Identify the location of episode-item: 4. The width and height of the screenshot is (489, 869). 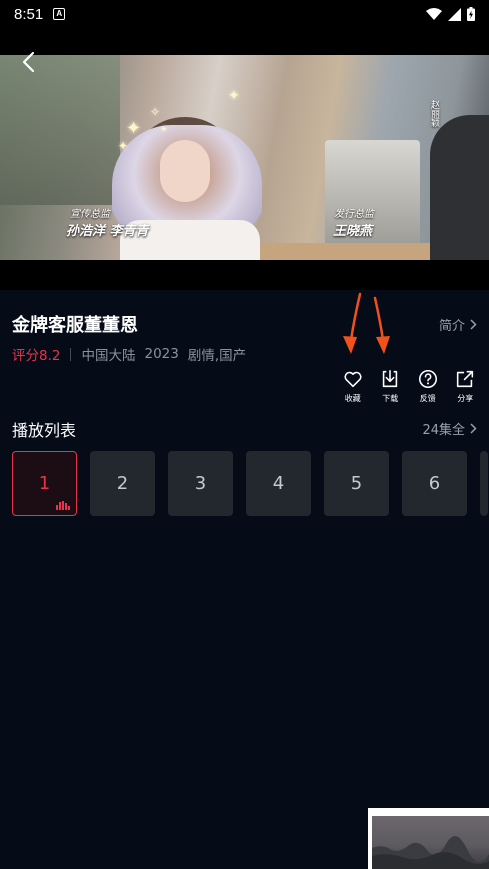
(278, 483).